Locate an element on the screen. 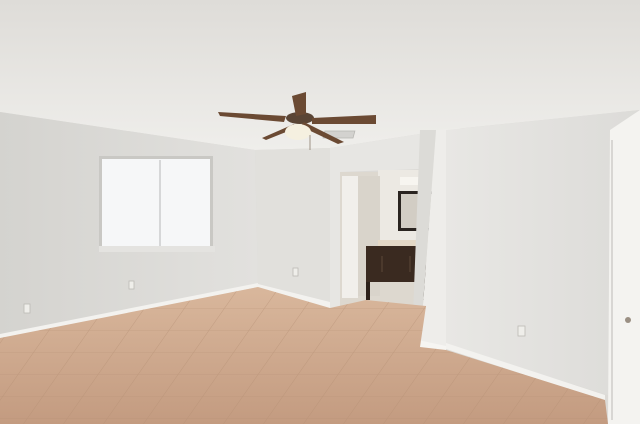 The width and height of the screenshot is (640, 424). door-frame is located at coordinates (624, 267).